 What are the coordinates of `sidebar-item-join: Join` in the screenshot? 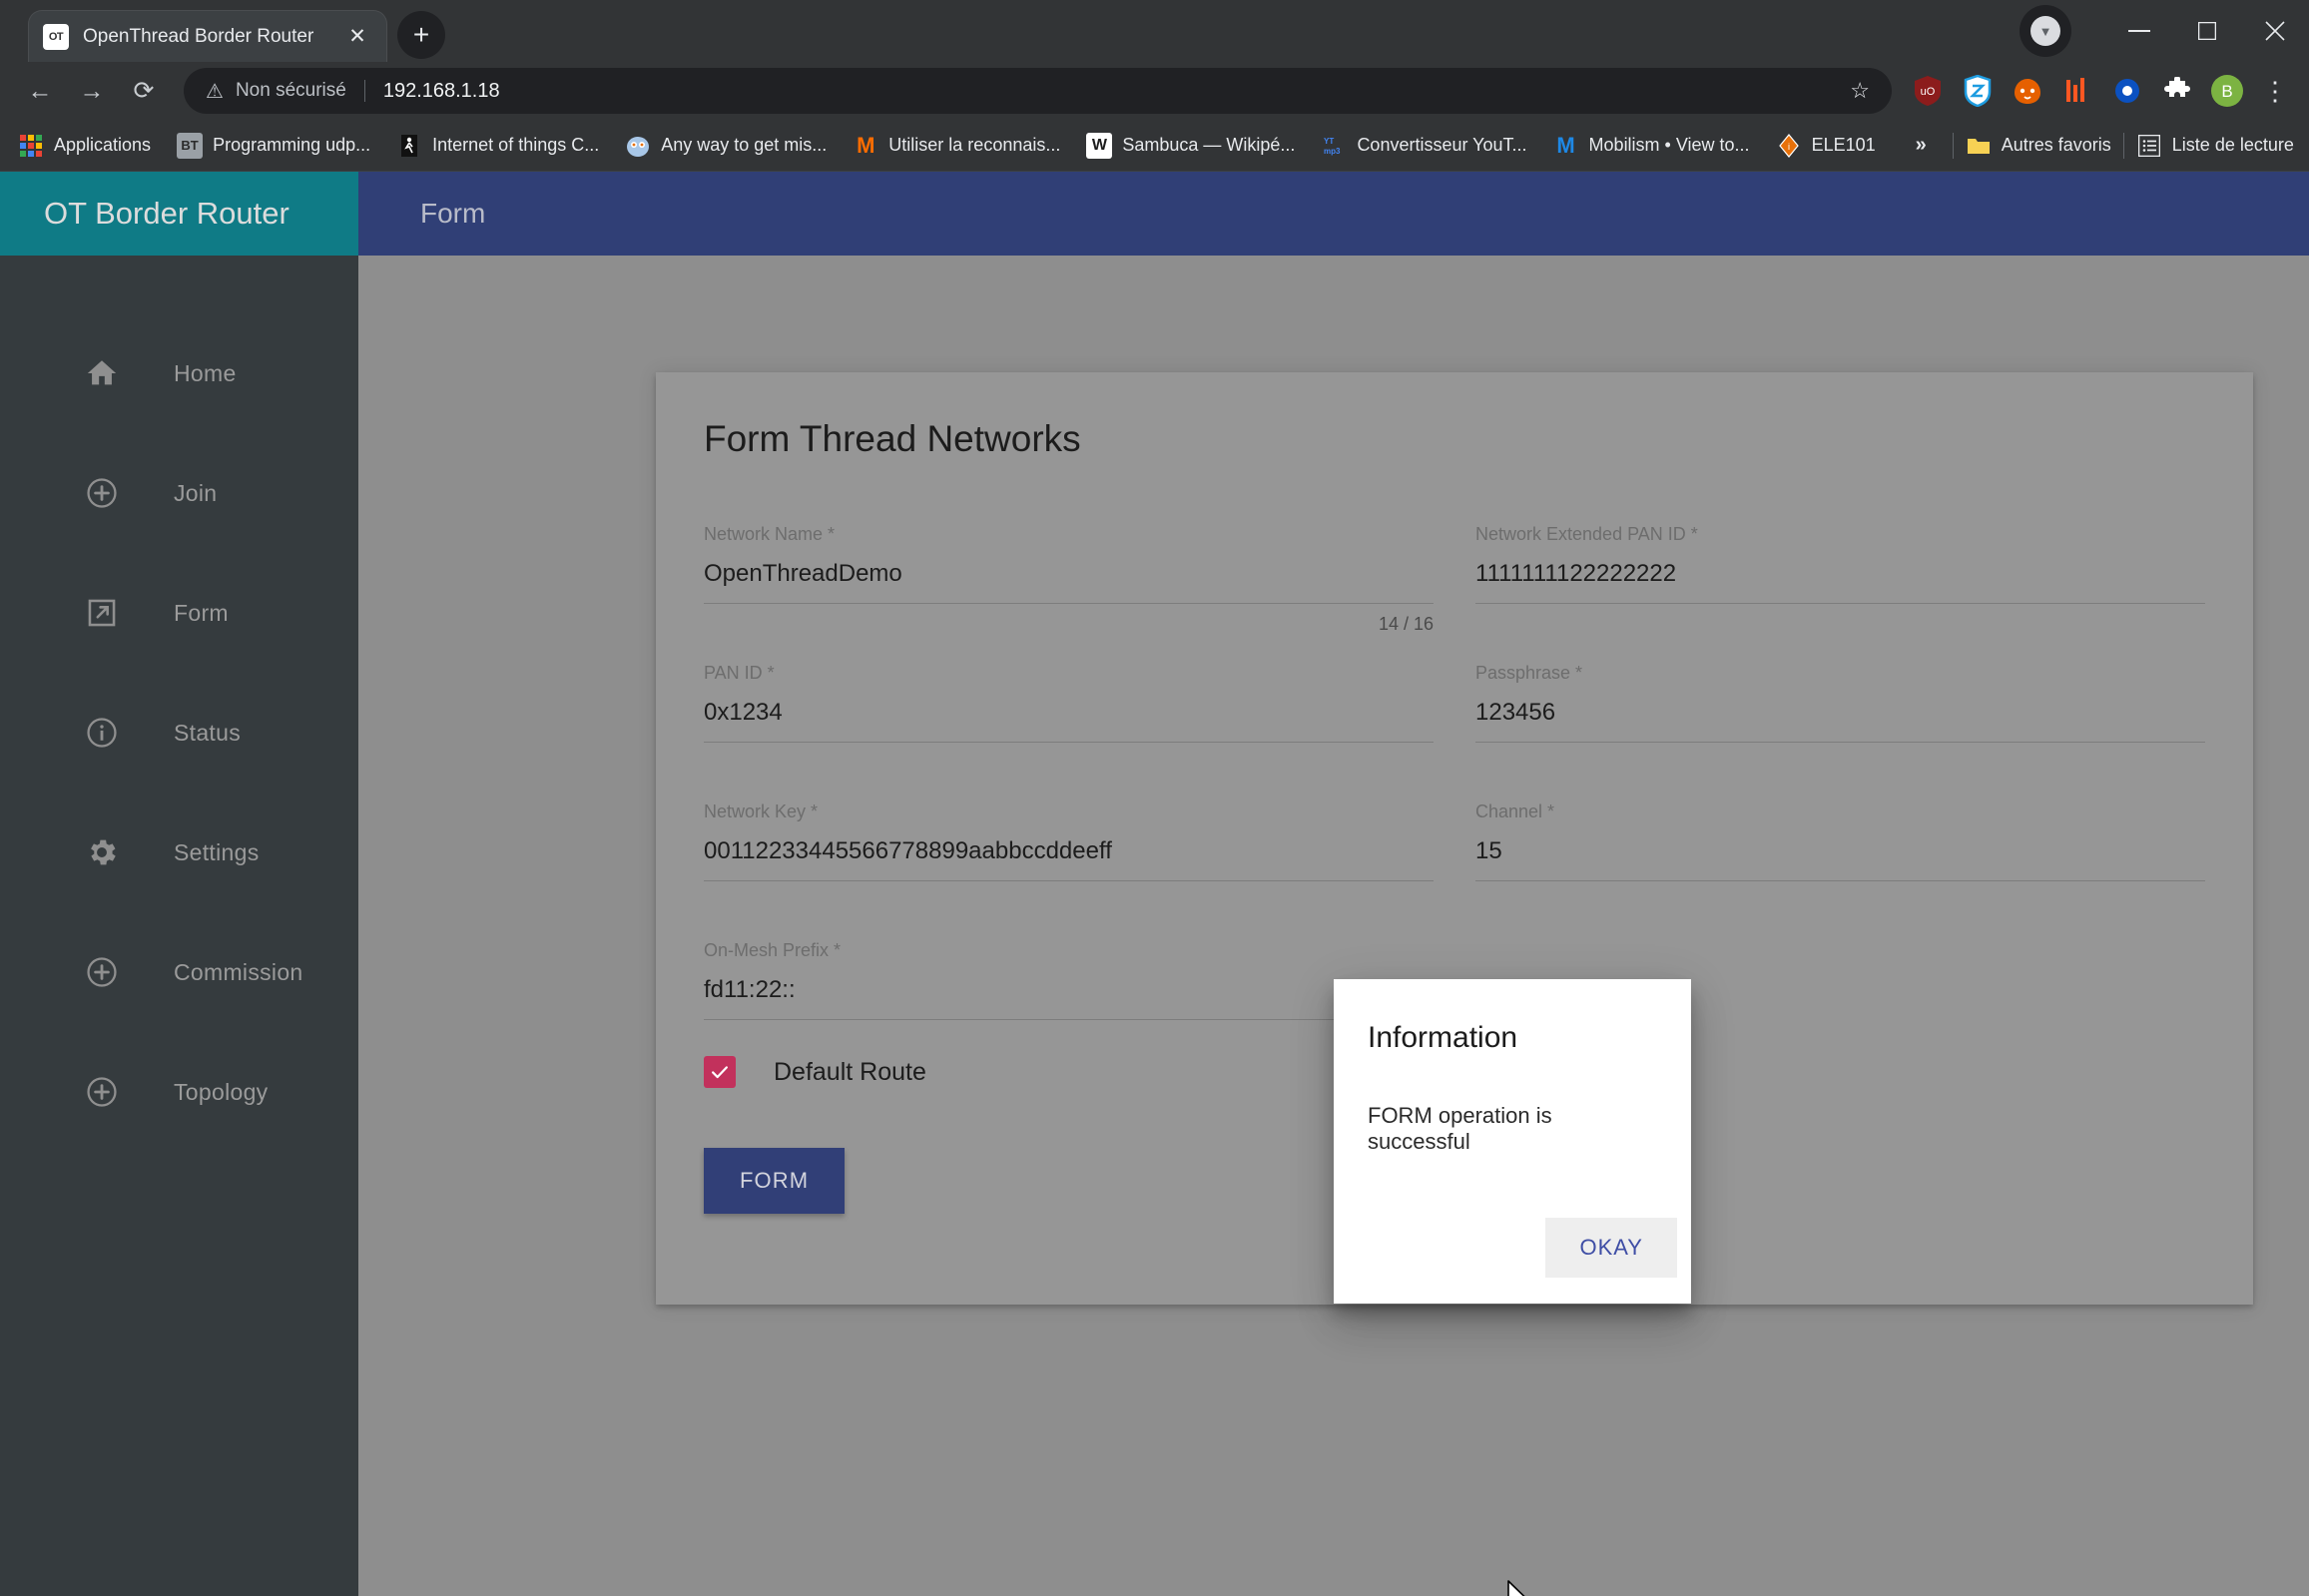 It's located at (179, 493).